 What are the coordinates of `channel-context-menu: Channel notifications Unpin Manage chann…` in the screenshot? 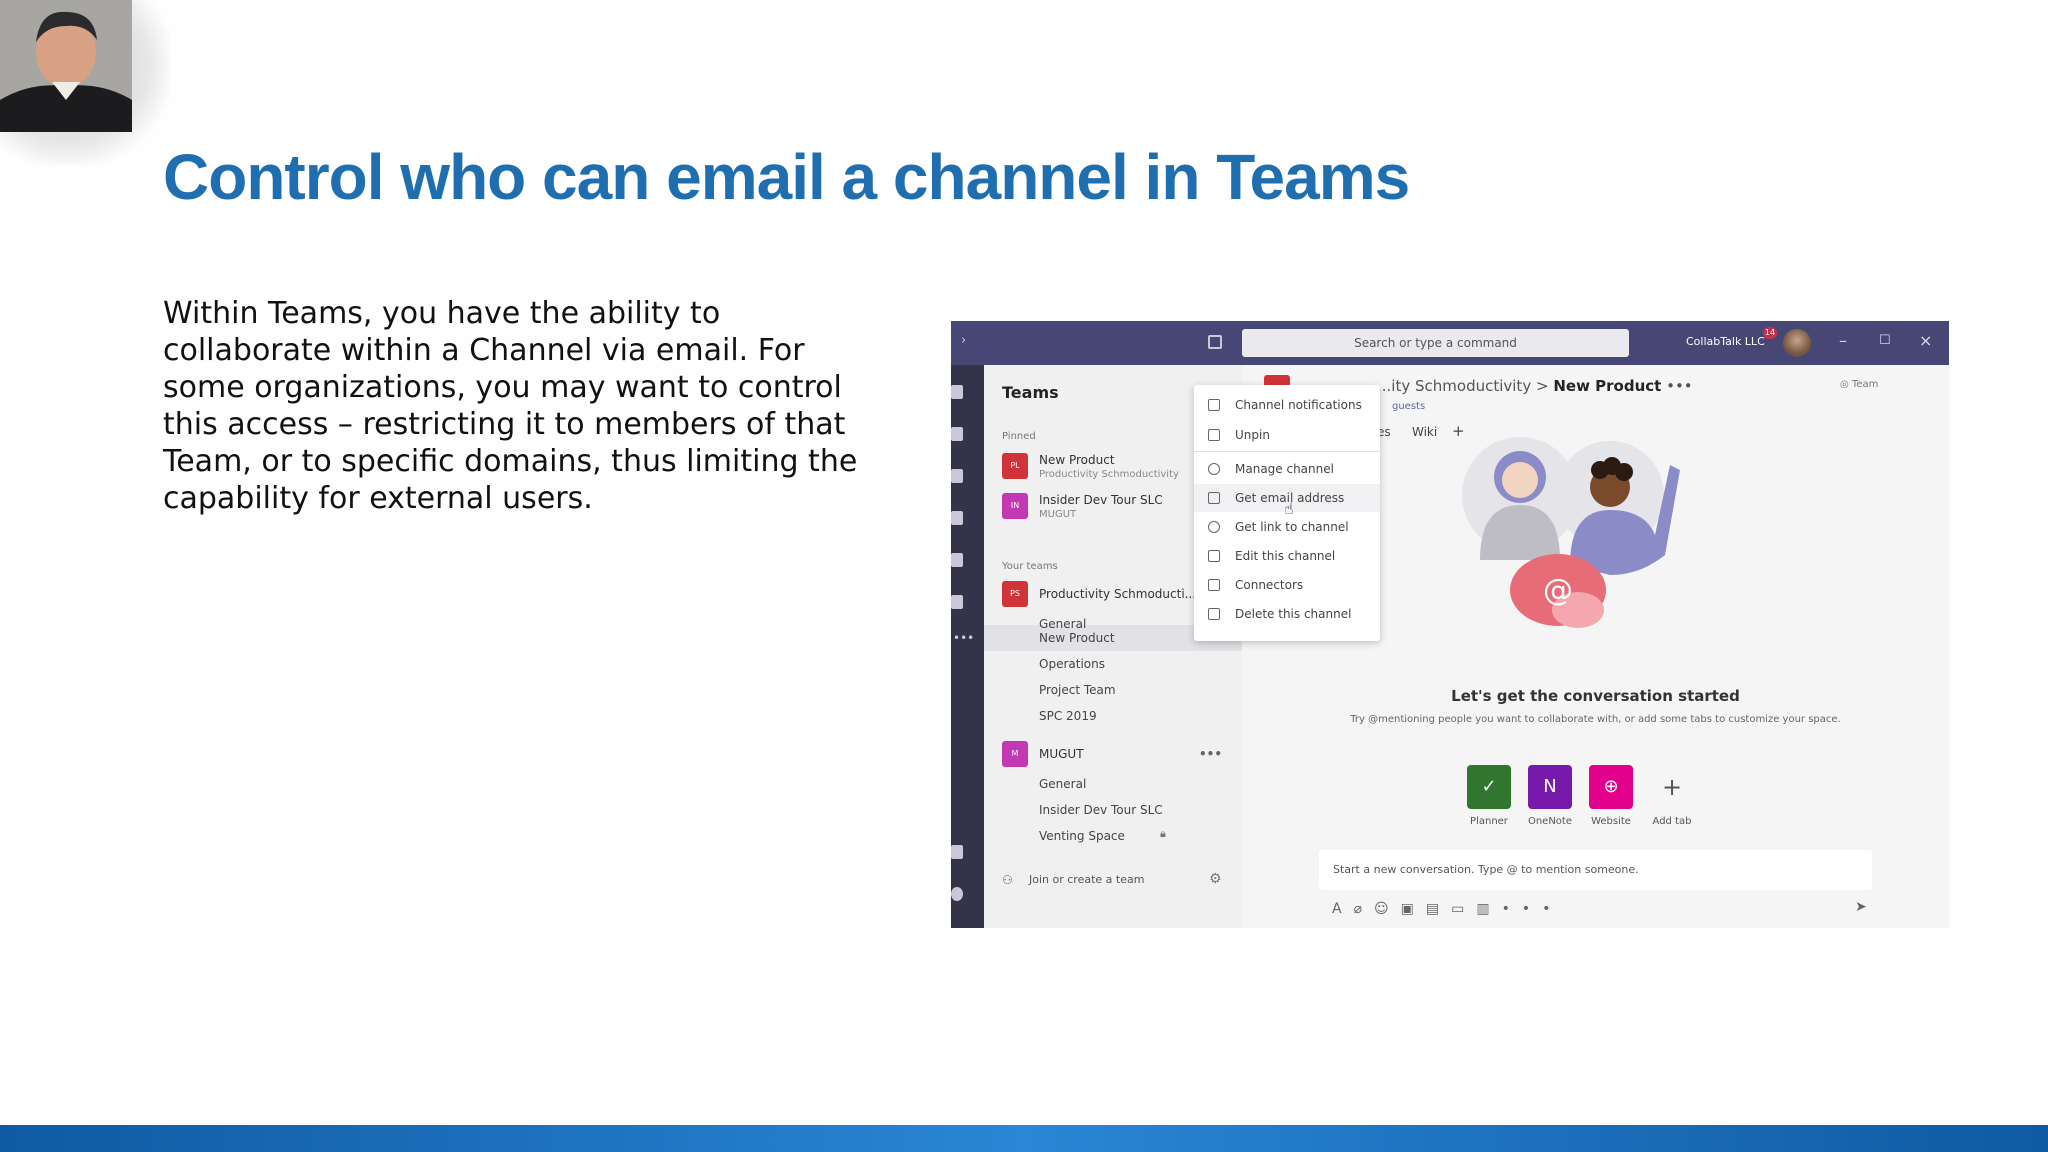 It's located at (1287, 513).